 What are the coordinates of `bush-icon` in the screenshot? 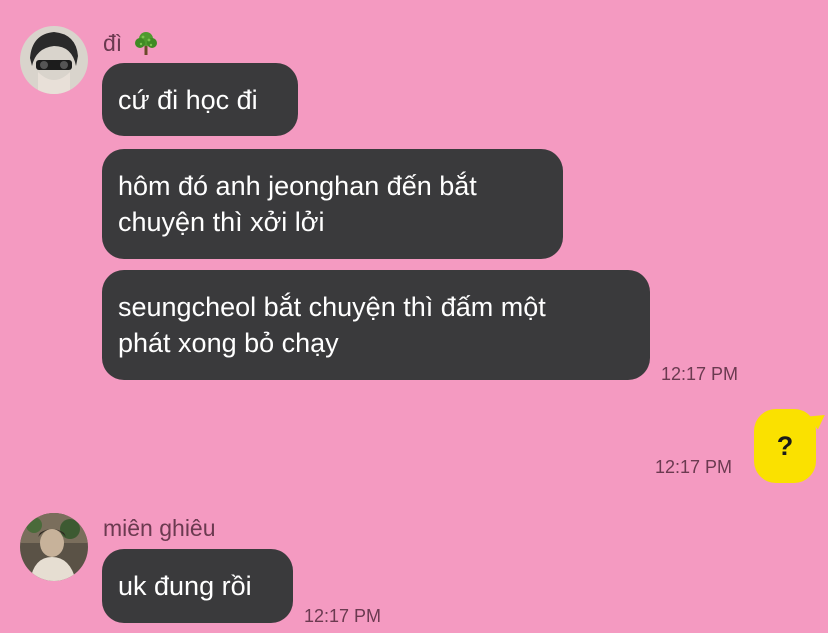 It's located at (146, 45).